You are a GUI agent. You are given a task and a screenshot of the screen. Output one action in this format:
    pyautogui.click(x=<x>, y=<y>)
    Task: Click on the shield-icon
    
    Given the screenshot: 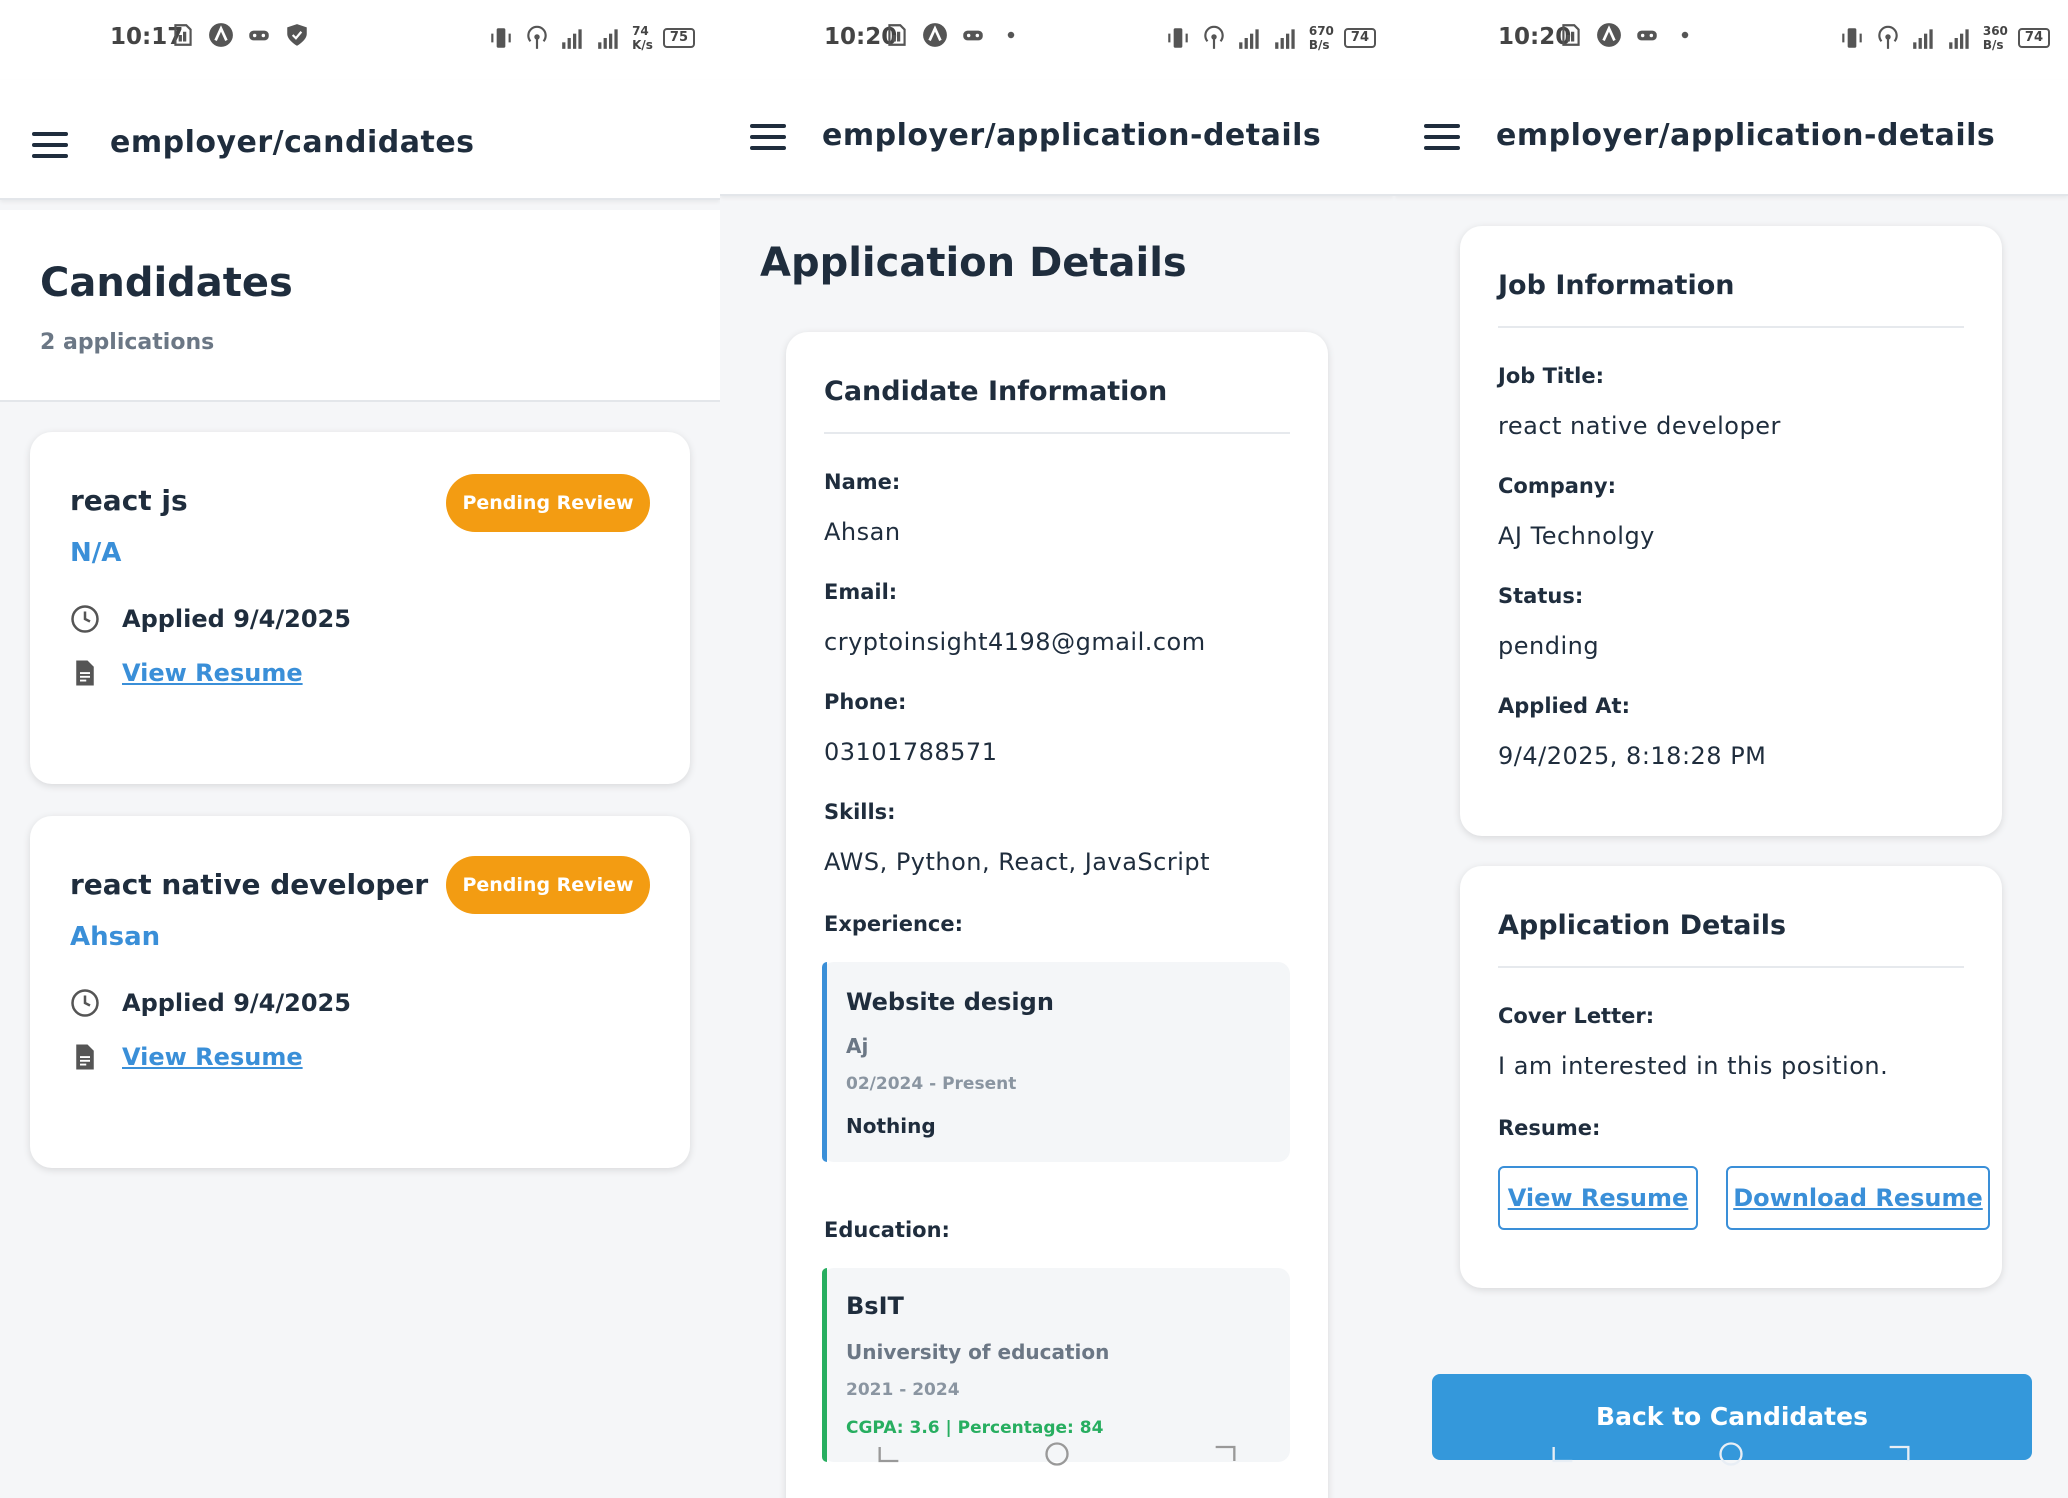 What is the action you would take?
    pyautogui.click(x=297, y=35)
    